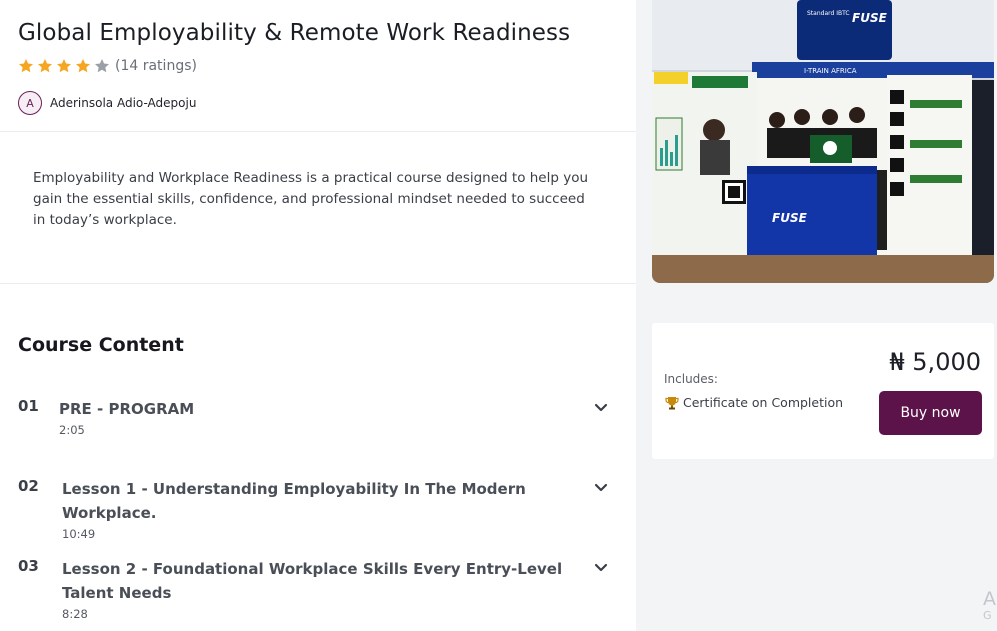 The width and height of the screenshot is (997, 631). I want to click on includes-label: Includes:, so click(691, 379).